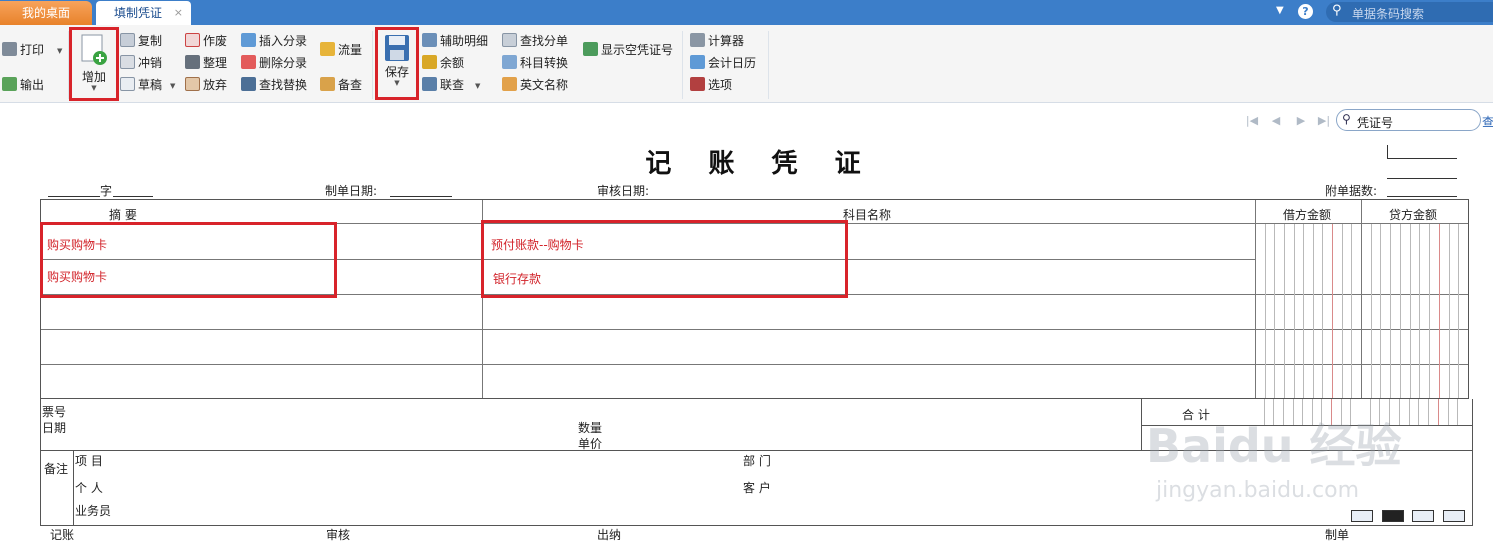  What do you see at coordinates (1408, 120) in the screenshot?
I see `voucher-no-search: ⚲ 凭证号` at bounding box center [1408, 120].